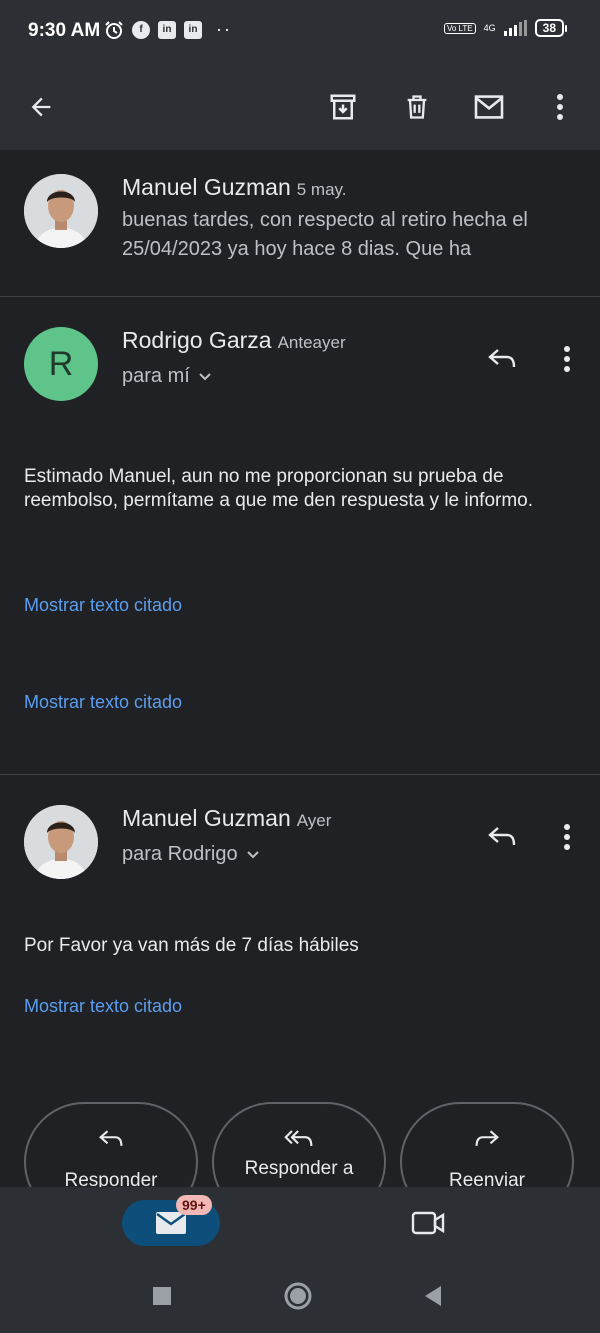 Image resolution: width=600 pixels, height=1333 pixels. What do you see at coordinates (459, 28) in the screenshot?
I see `volte-icon: Vo LTE` at bounding box center [459, 28].